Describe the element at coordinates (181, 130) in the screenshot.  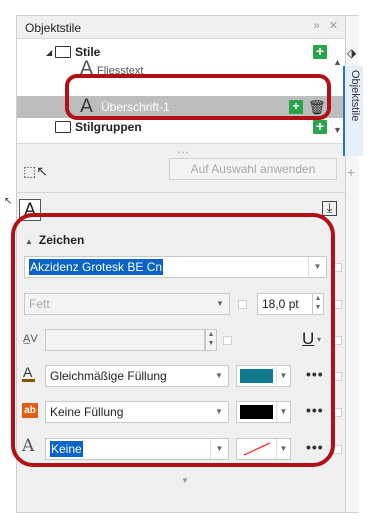
I see `tree-row-stilgruppen: Stilgruppen +` at that location.